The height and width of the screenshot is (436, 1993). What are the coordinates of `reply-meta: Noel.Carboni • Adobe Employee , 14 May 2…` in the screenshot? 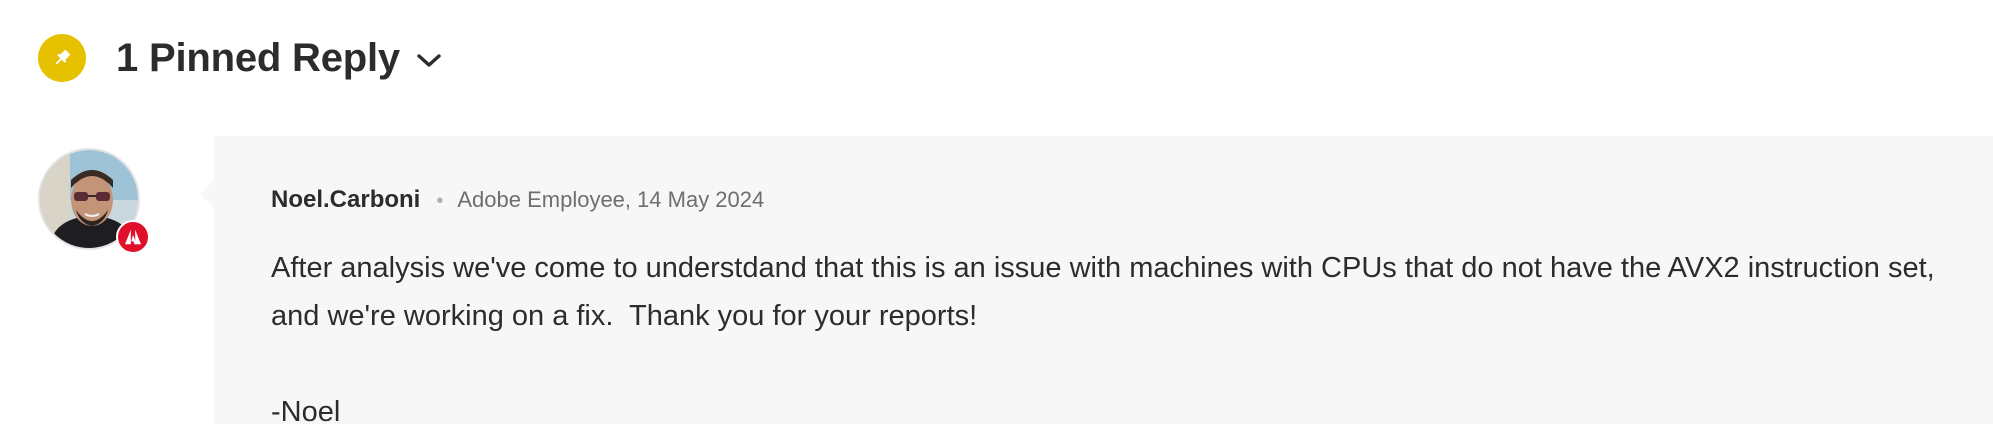 It's located at (517, 200).